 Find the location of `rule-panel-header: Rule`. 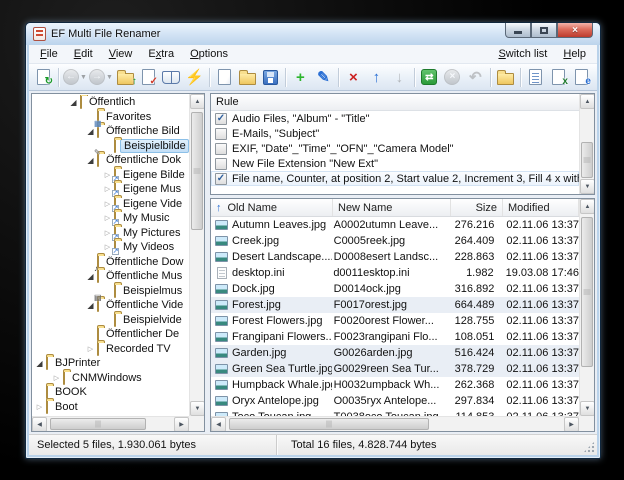

rule-panel-header: Rule is located at coordinates (402, 102).